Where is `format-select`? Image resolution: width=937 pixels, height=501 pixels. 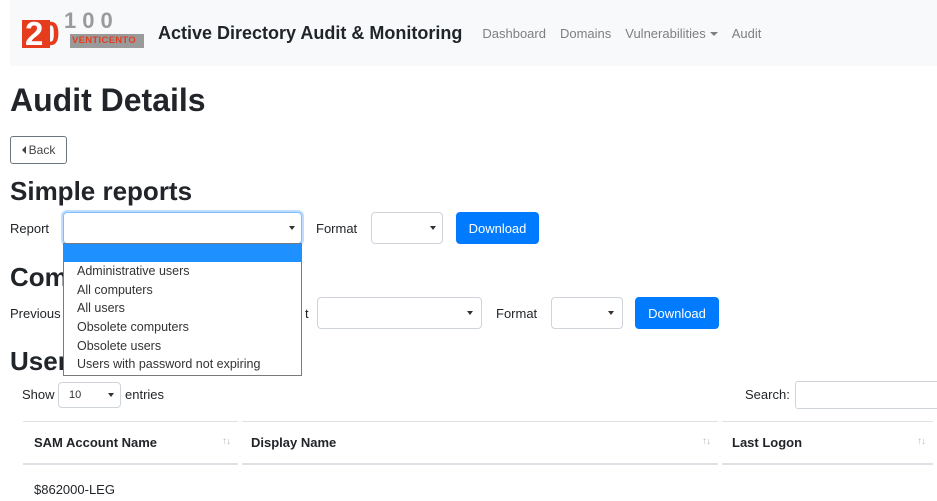
format-select is located at coordinates (407, 228).